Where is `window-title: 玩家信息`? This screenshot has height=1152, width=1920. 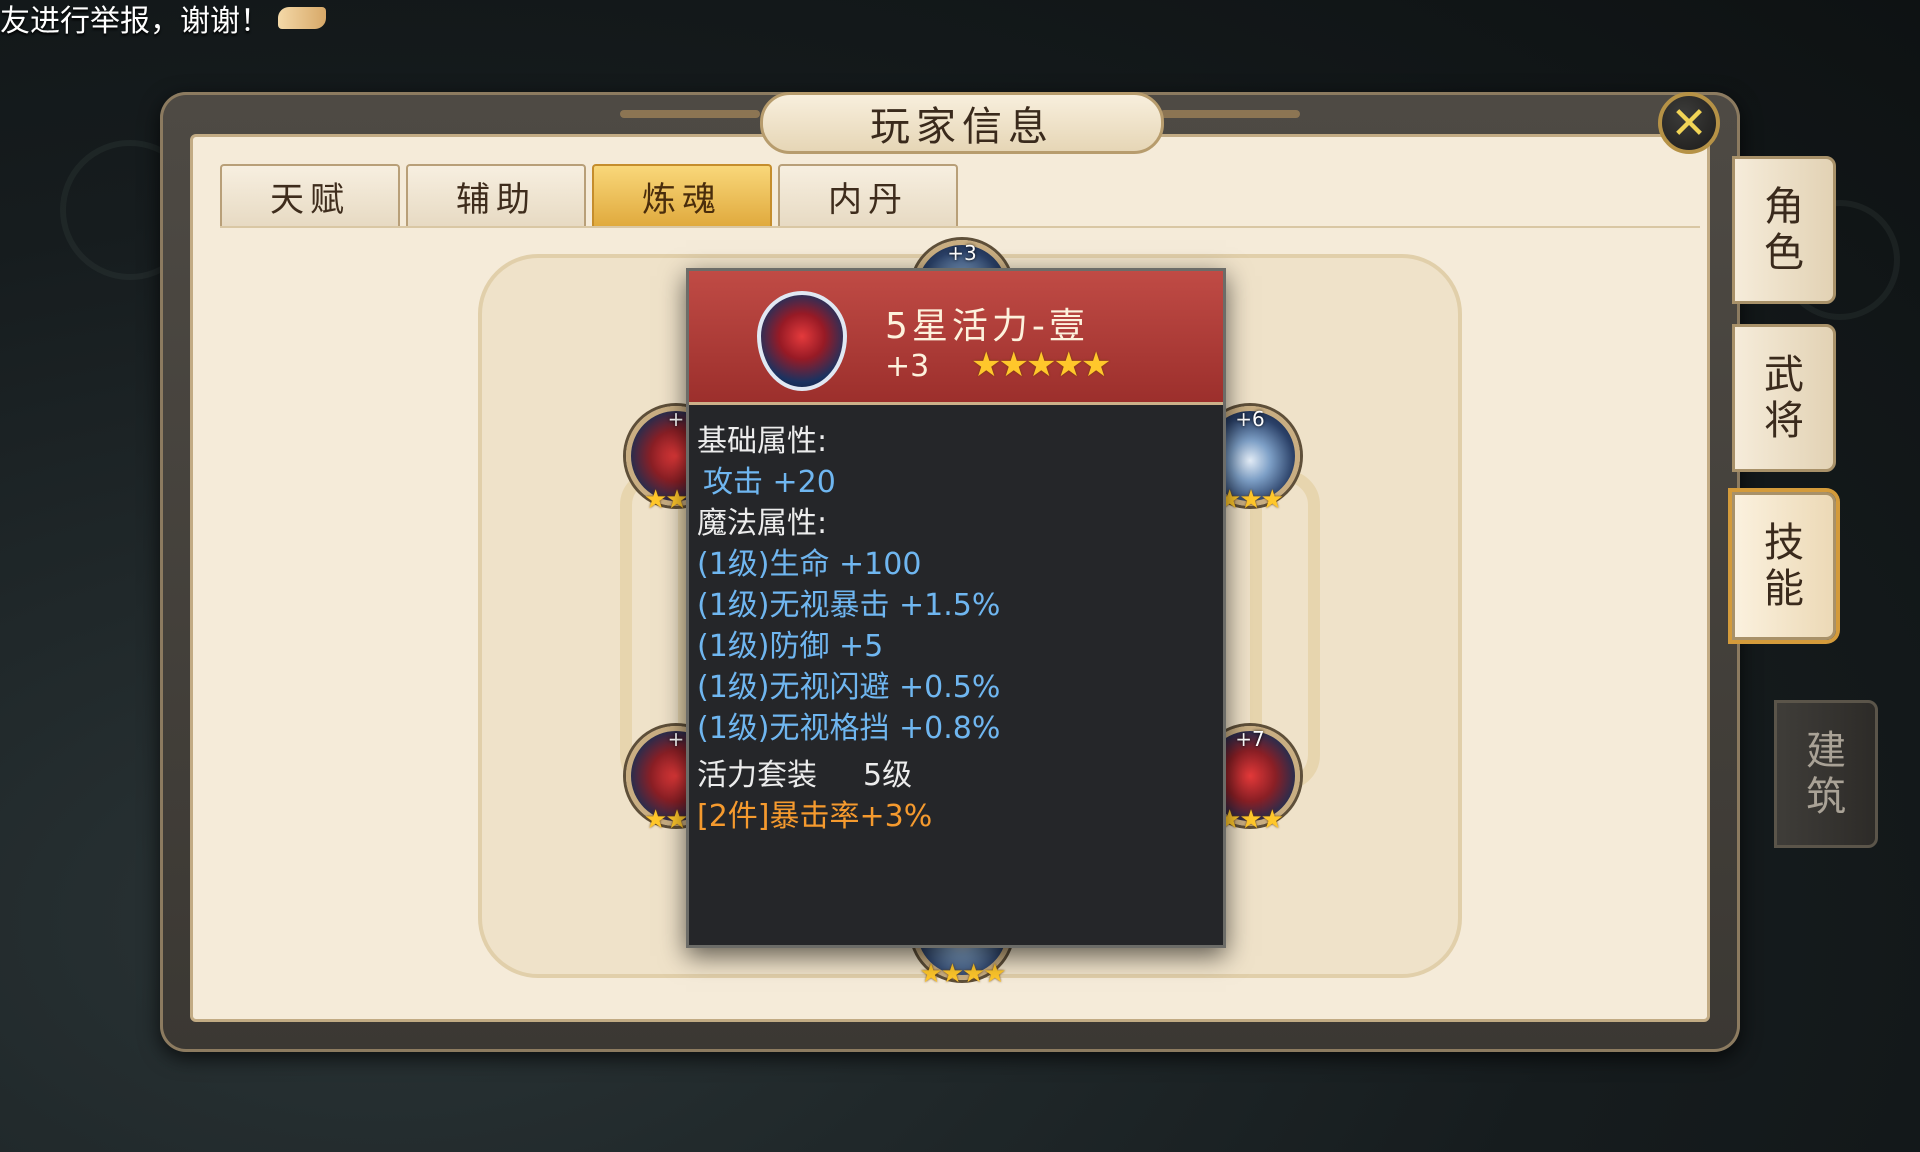
window-title: 玩家信息 is located at coordinates (962, 123).